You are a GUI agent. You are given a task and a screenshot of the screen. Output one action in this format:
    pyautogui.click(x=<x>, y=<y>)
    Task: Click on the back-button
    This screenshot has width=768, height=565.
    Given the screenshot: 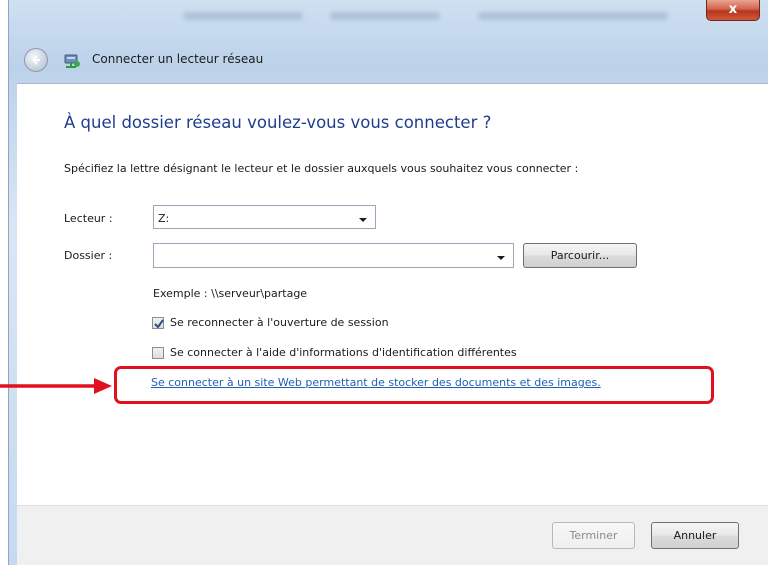 What is the action you would take?
    pyautogui.click(x=36, y=60)
    